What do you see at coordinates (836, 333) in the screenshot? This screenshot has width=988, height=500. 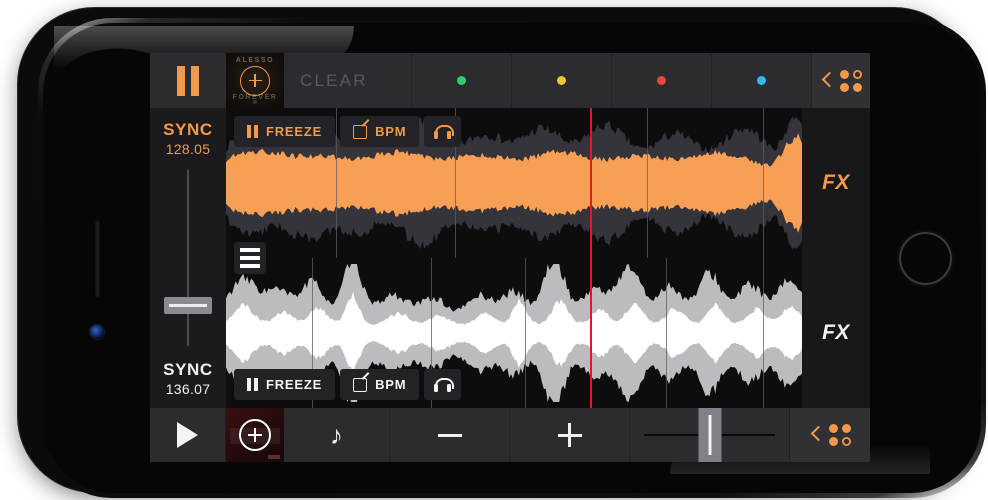 I see `fx-button-b: FX` at bounding box center [836, 333].